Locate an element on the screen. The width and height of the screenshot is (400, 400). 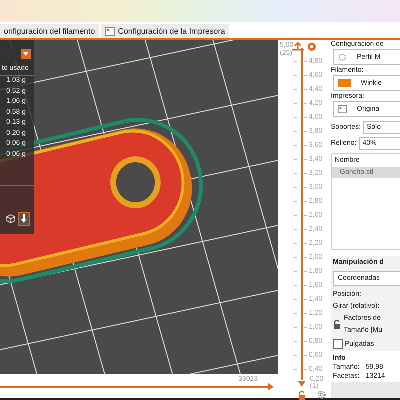
gear-icon is located at coordinates (342, 57).